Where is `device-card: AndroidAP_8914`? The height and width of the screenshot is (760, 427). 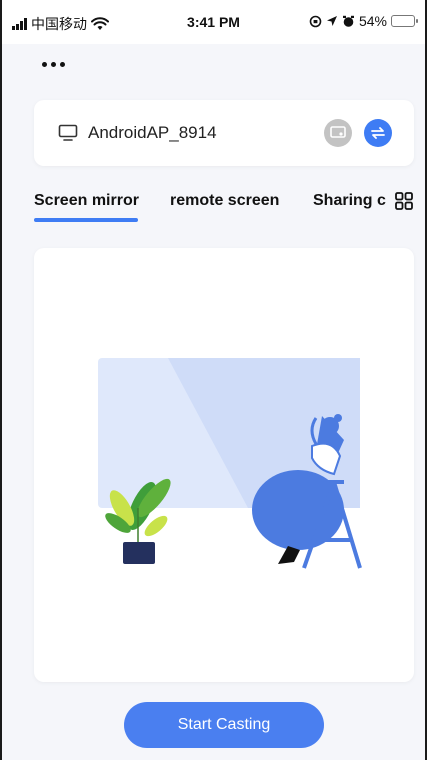 device-card: AndroidAP_8914 is located at coordinates (224, 133).